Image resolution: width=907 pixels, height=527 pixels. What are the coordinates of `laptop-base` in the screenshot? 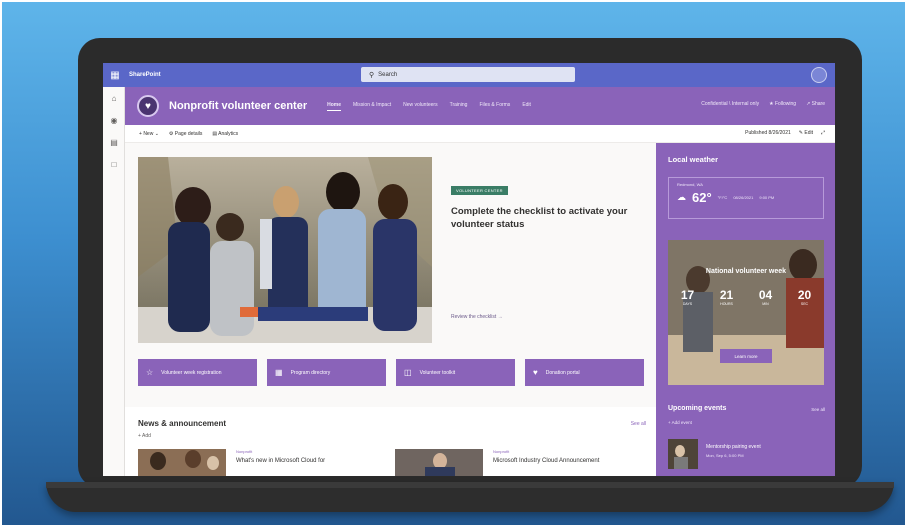 It's located at (470, 497).